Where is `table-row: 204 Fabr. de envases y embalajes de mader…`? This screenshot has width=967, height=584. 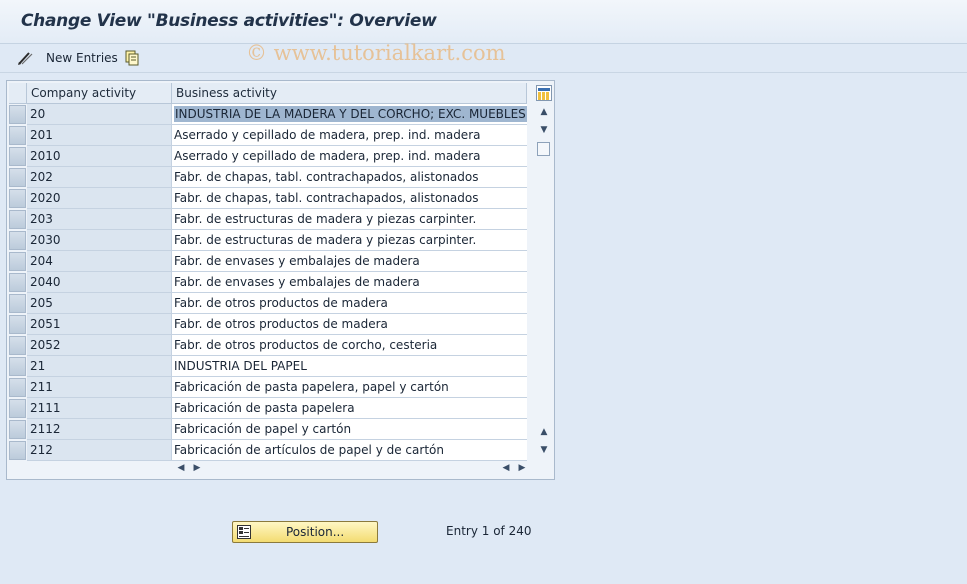 table-row: 204 Fabr. de envases y embalajes de mader… is located at coordinates (268, 261).